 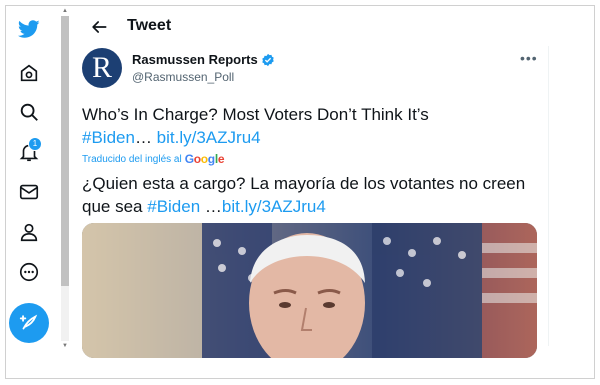 I want to click on translation-attribution: Traducido del inglés al Google, so click(x=153, y=159).